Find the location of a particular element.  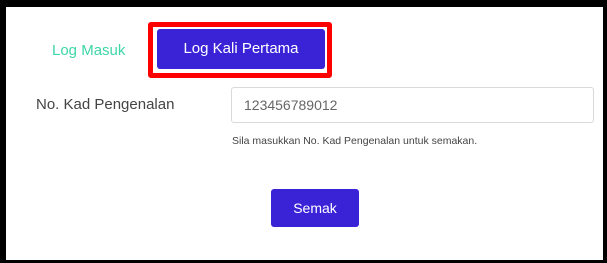

ic-number-input is located at coordinates (412, 105).